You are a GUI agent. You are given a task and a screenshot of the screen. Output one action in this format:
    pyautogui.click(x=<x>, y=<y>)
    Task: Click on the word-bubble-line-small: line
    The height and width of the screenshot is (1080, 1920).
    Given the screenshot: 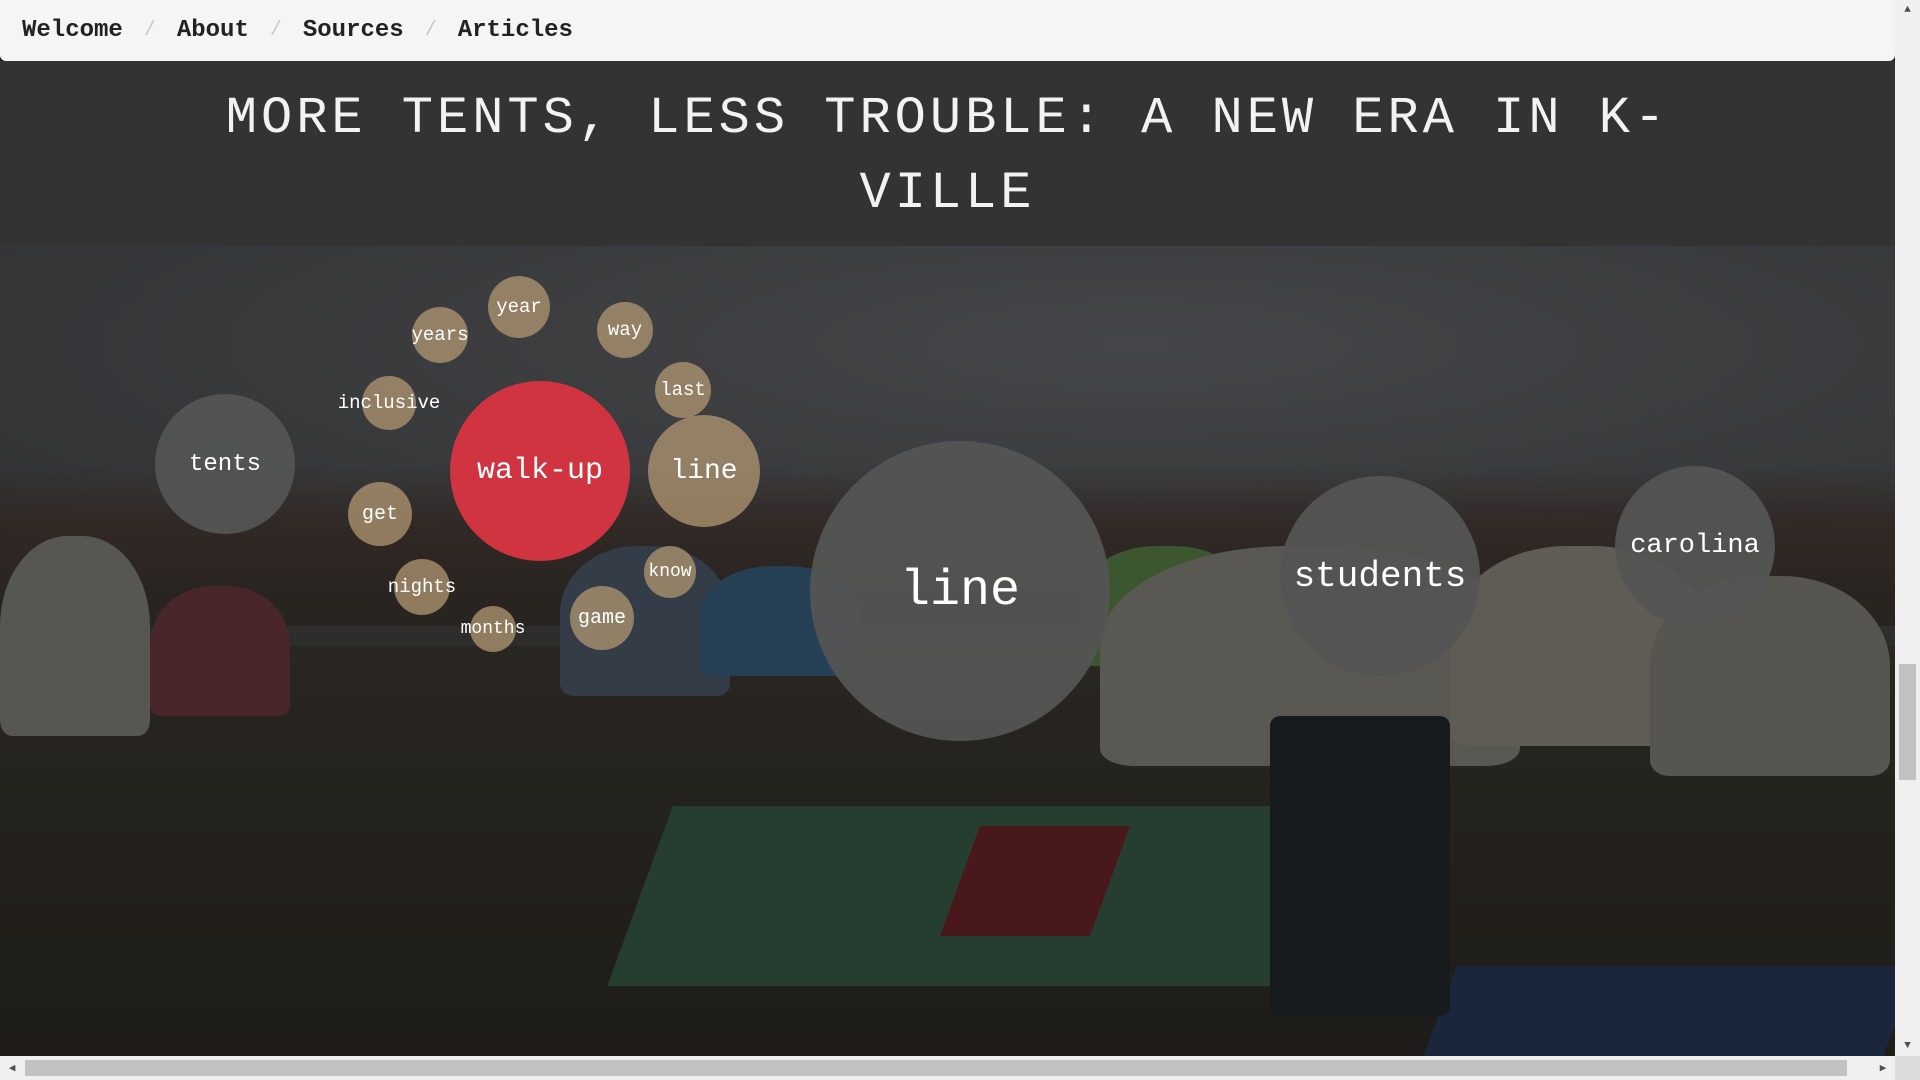 What is the action you would take?
    pyautogui.click(x=704, y=471)
    